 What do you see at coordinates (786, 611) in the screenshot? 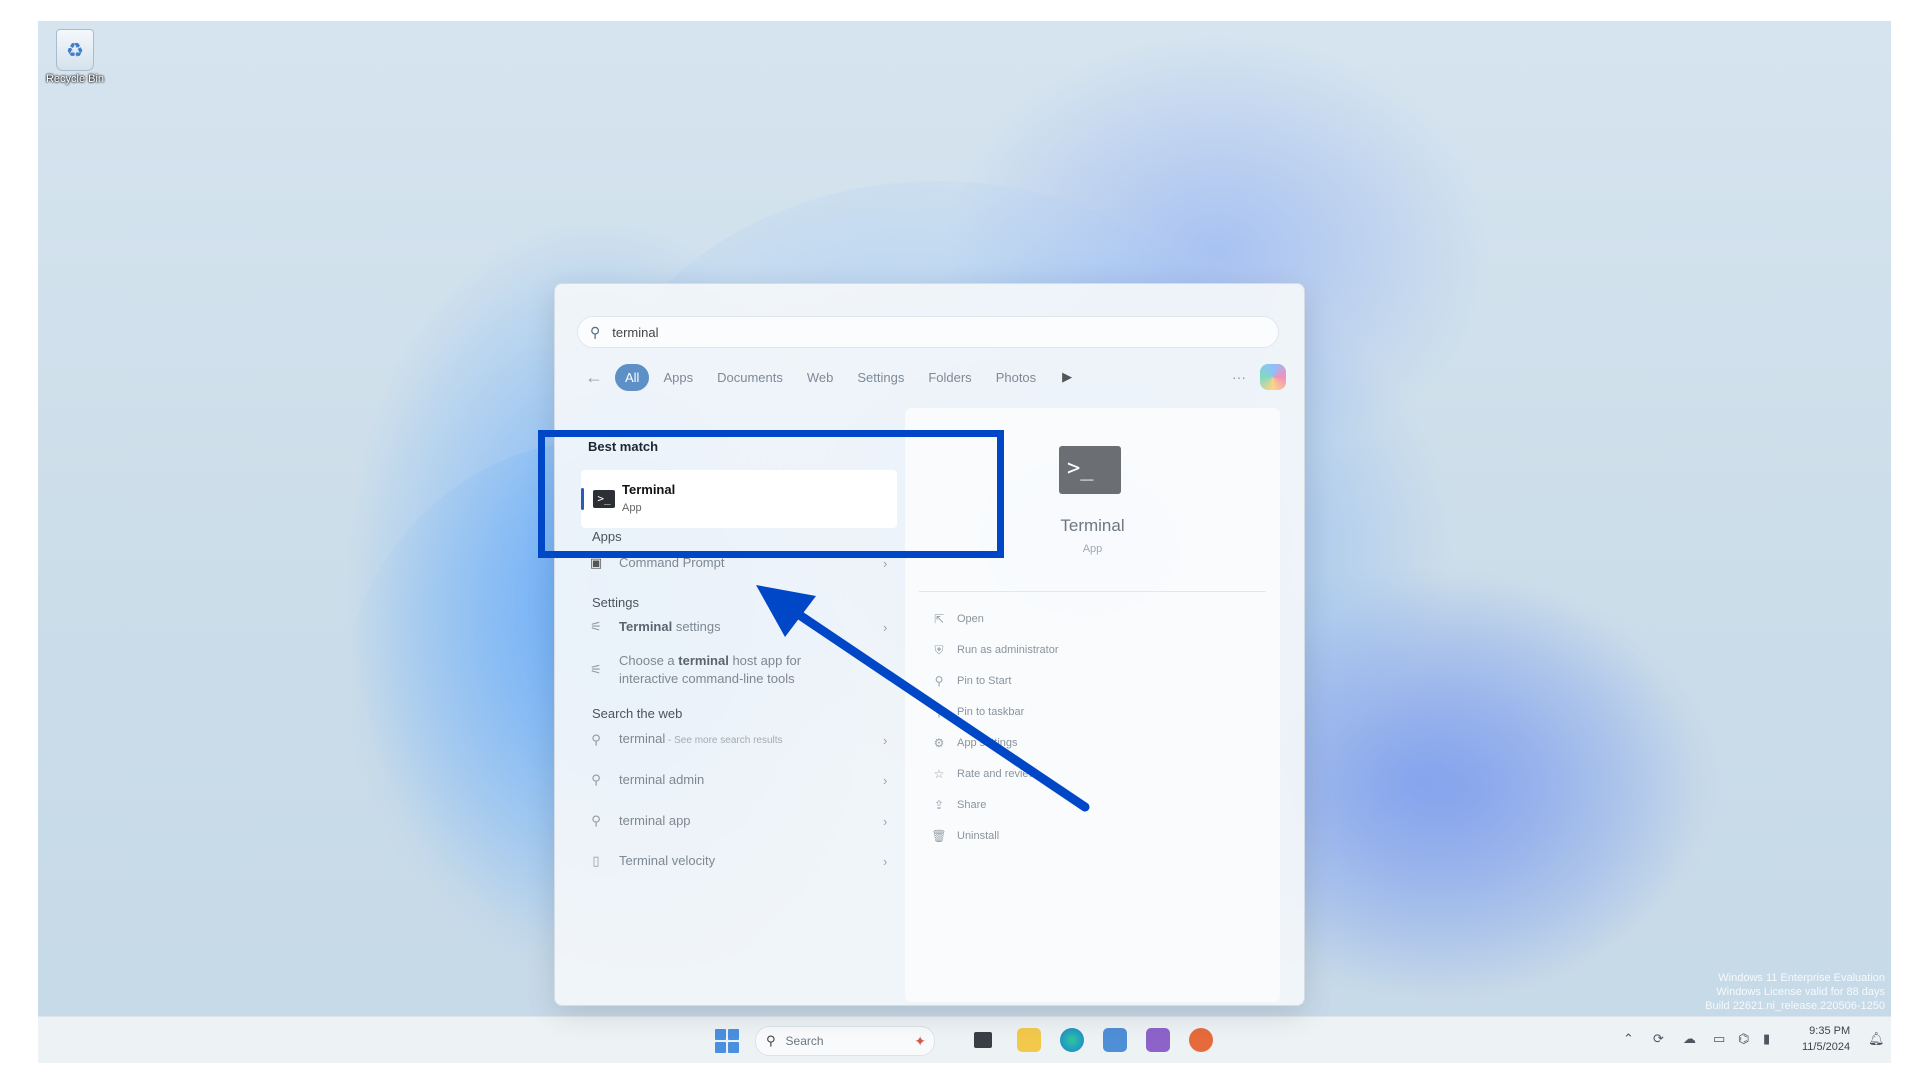
I see `arrowhead` at bounding box center [786, 611].